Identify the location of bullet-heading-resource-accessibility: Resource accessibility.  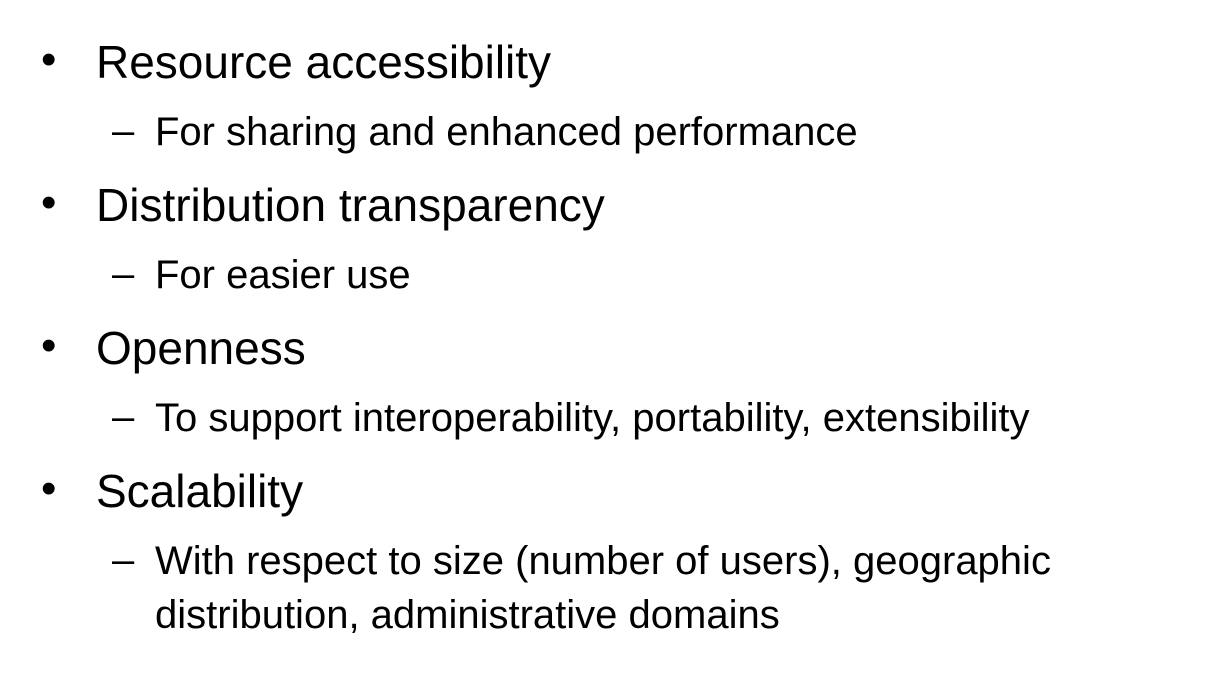
(324, 62).